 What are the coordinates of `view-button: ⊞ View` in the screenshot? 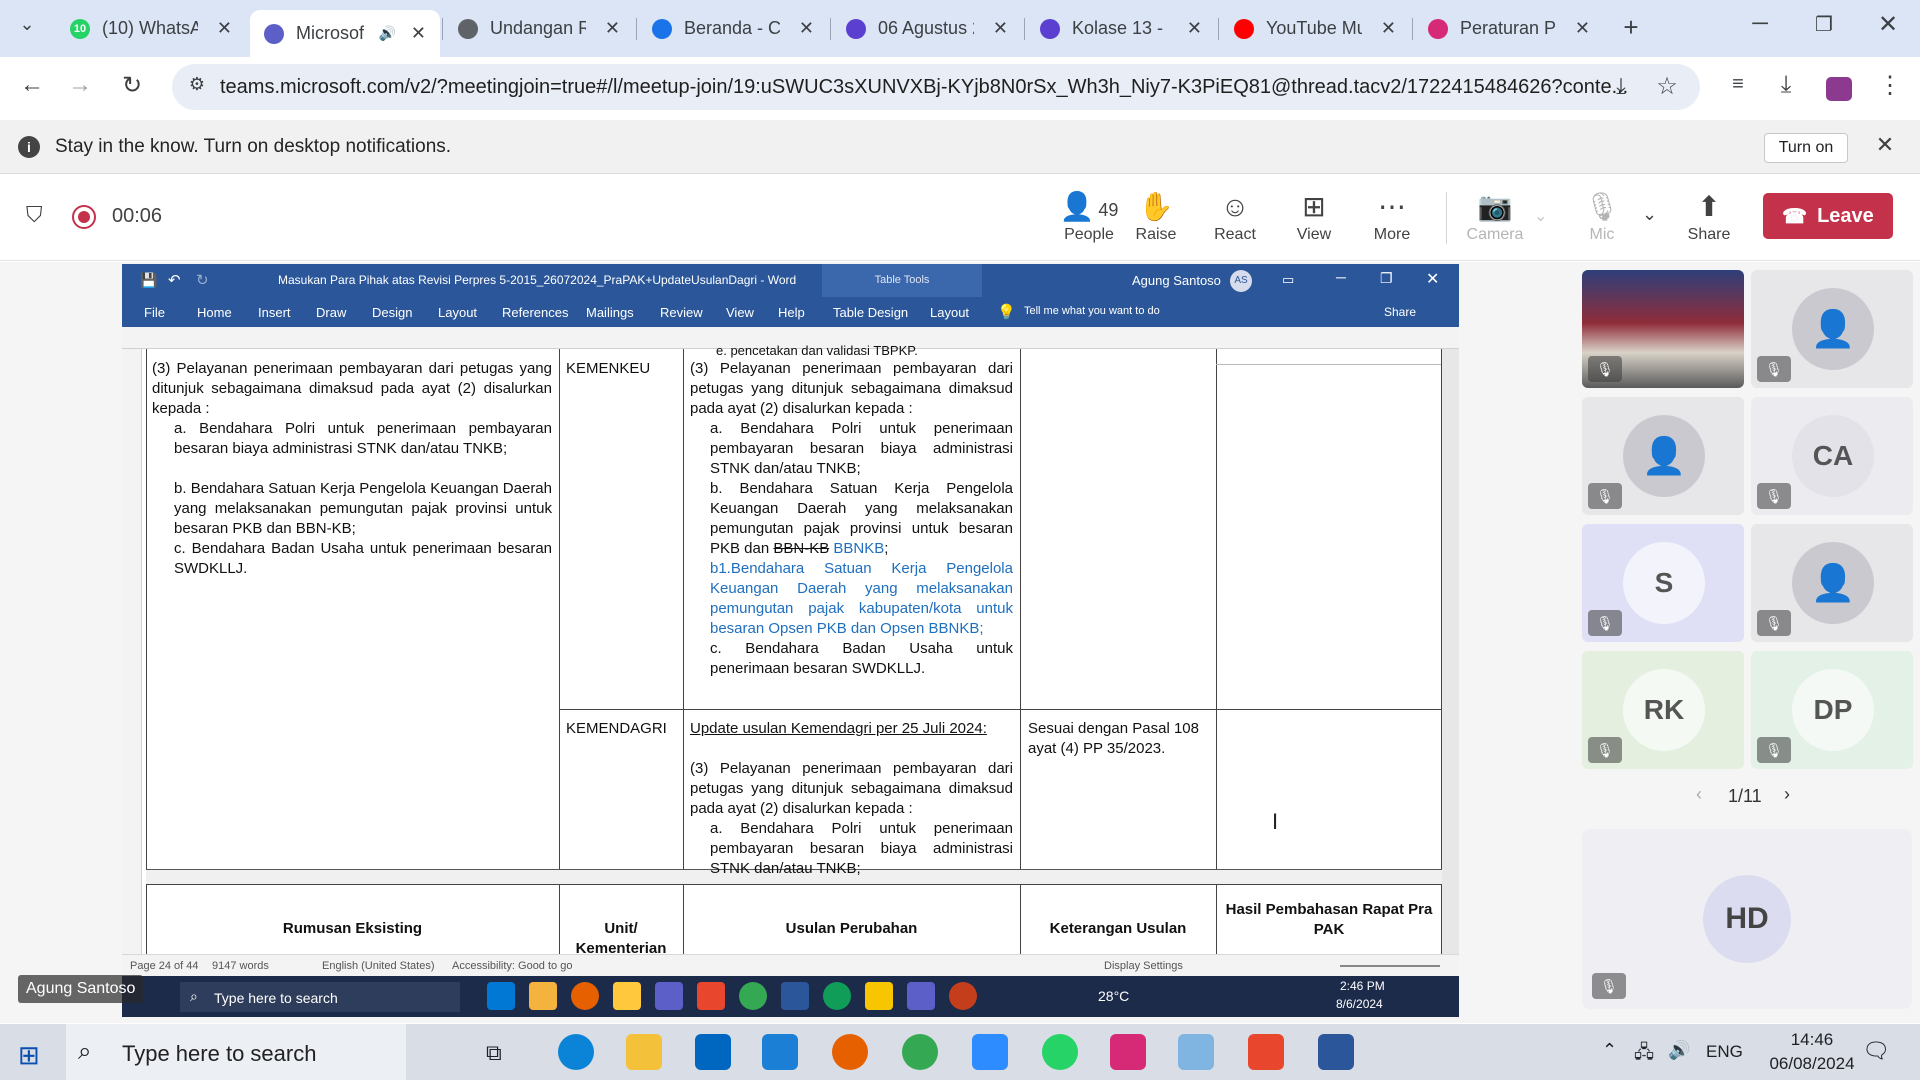 It's located at (1314, 216).